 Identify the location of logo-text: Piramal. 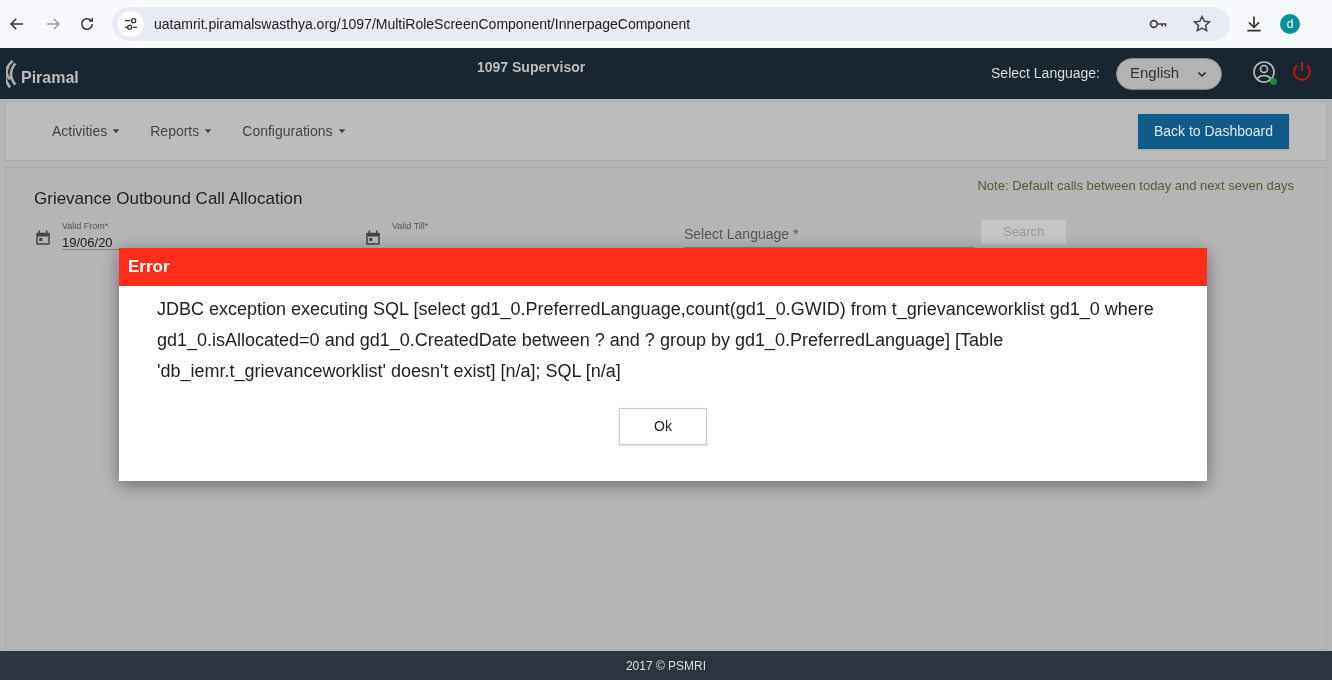
(50, 77).